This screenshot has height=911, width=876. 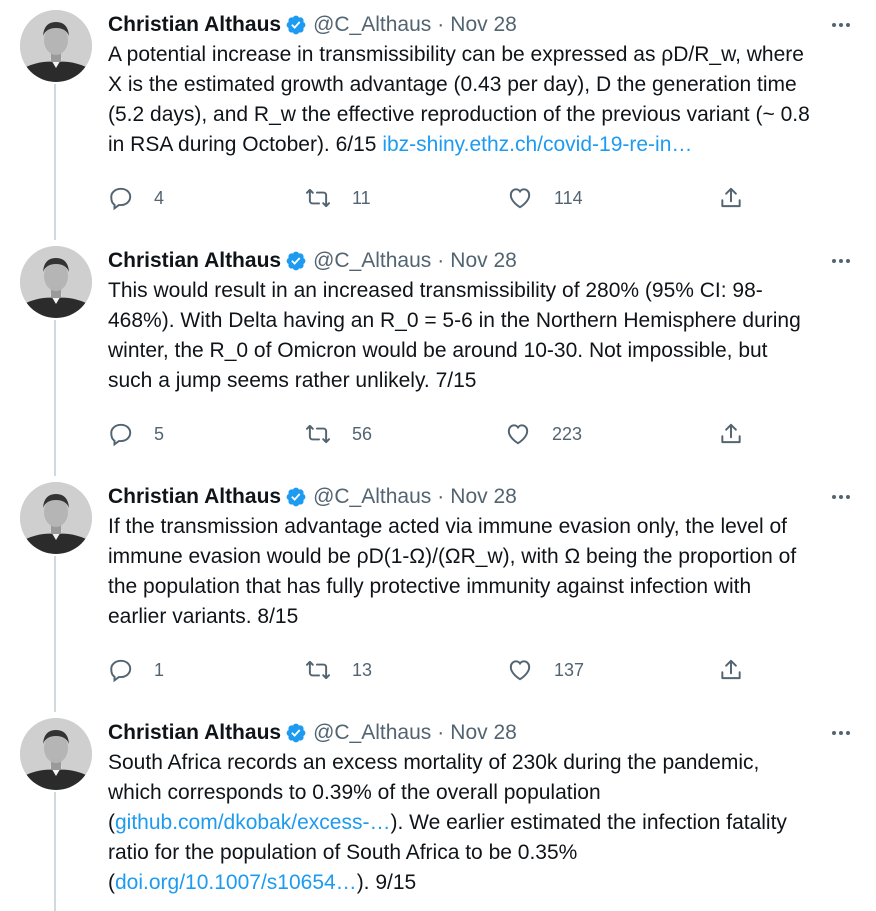 I want to click on like-button: 223, so click(x=543, y=434).